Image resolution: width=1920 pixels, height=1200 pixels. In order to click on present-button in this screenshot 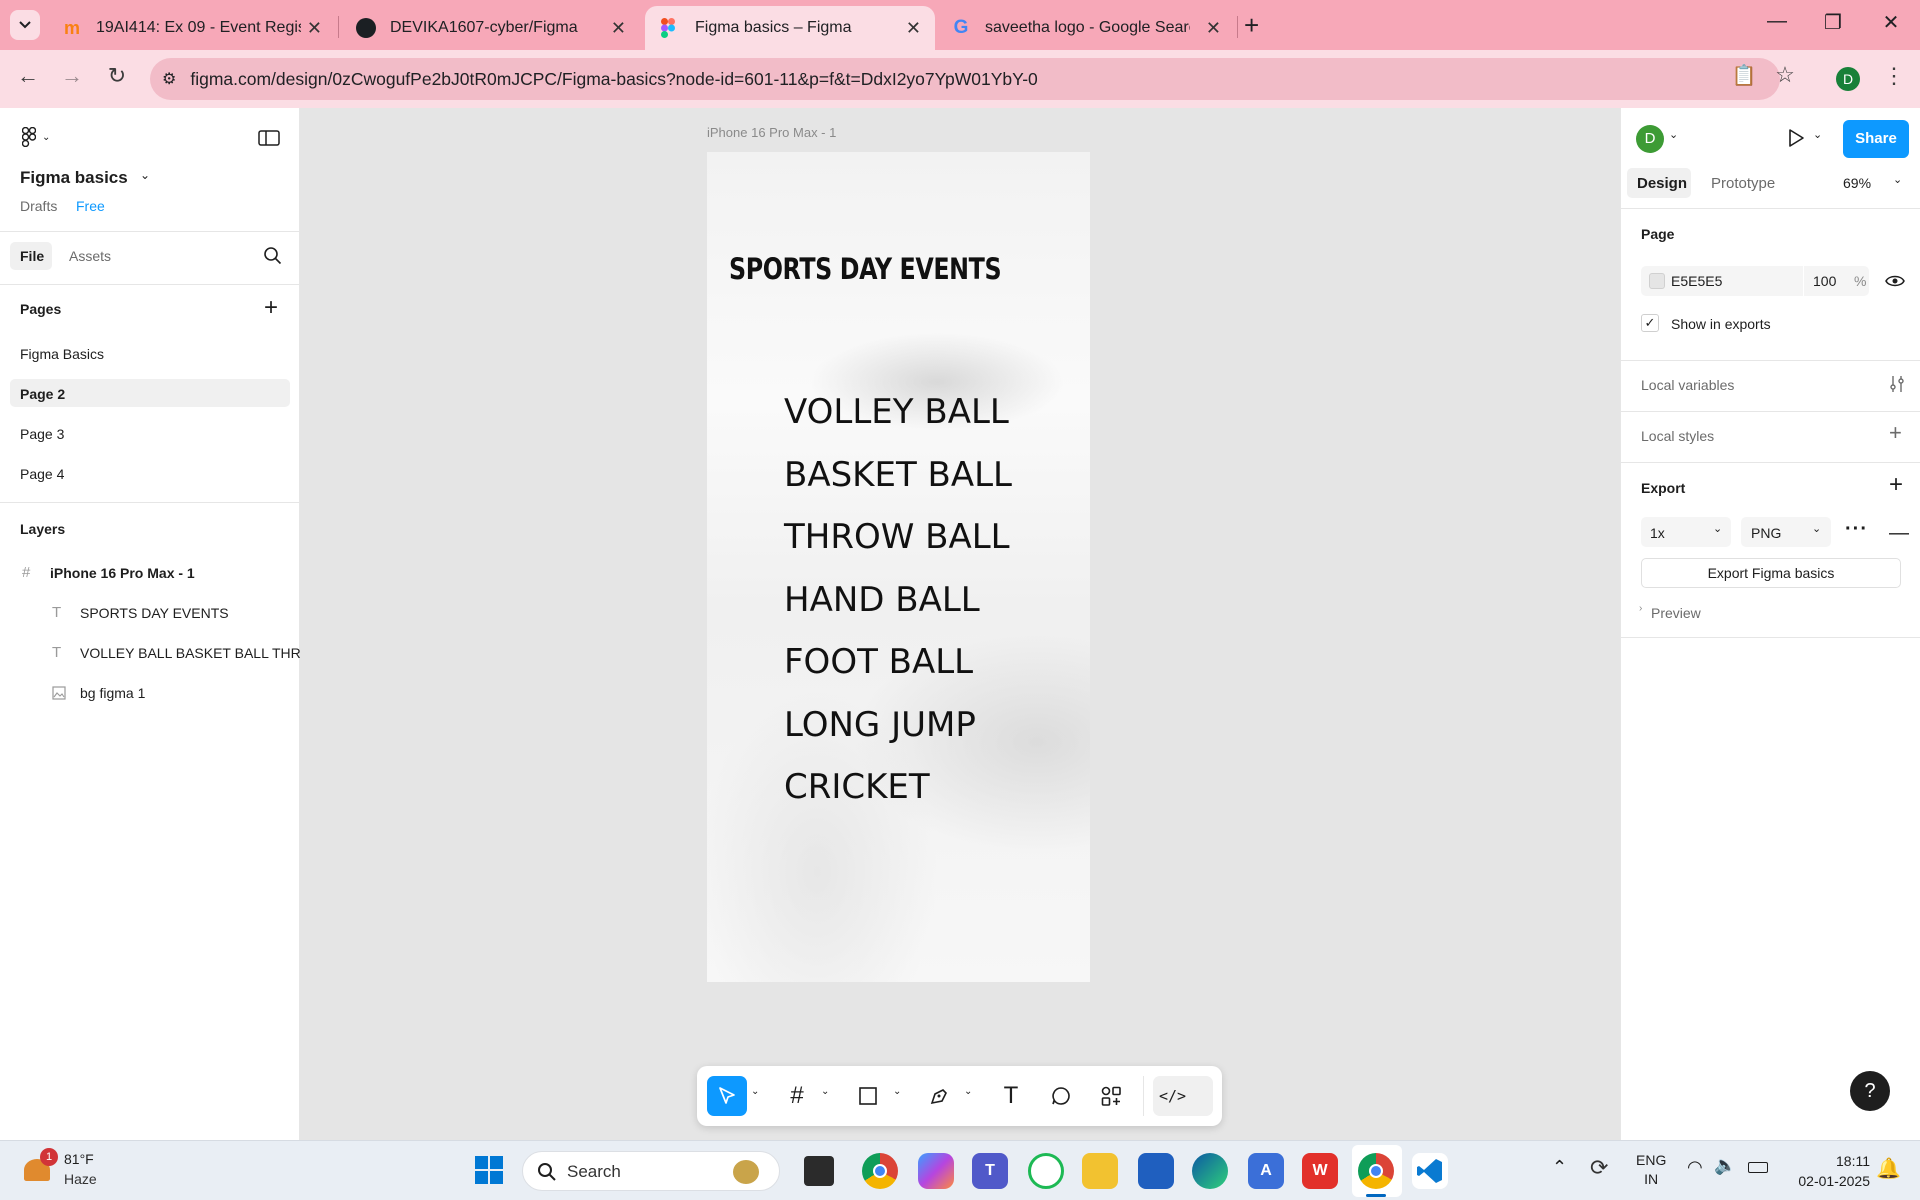, I will do `click(1796, 140)`.